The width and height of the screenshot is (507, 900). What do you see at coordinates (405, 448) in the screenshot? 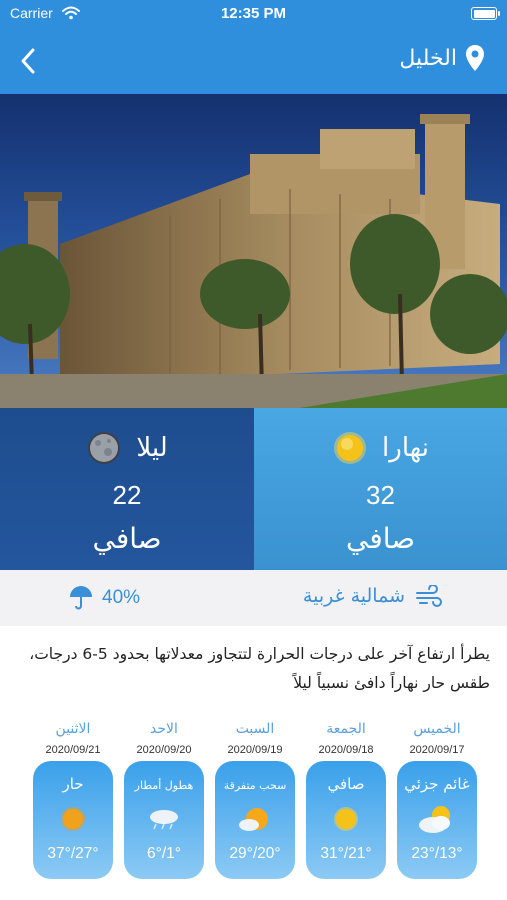
I see `day-label: نهارا` at bounding box center [405, 448].